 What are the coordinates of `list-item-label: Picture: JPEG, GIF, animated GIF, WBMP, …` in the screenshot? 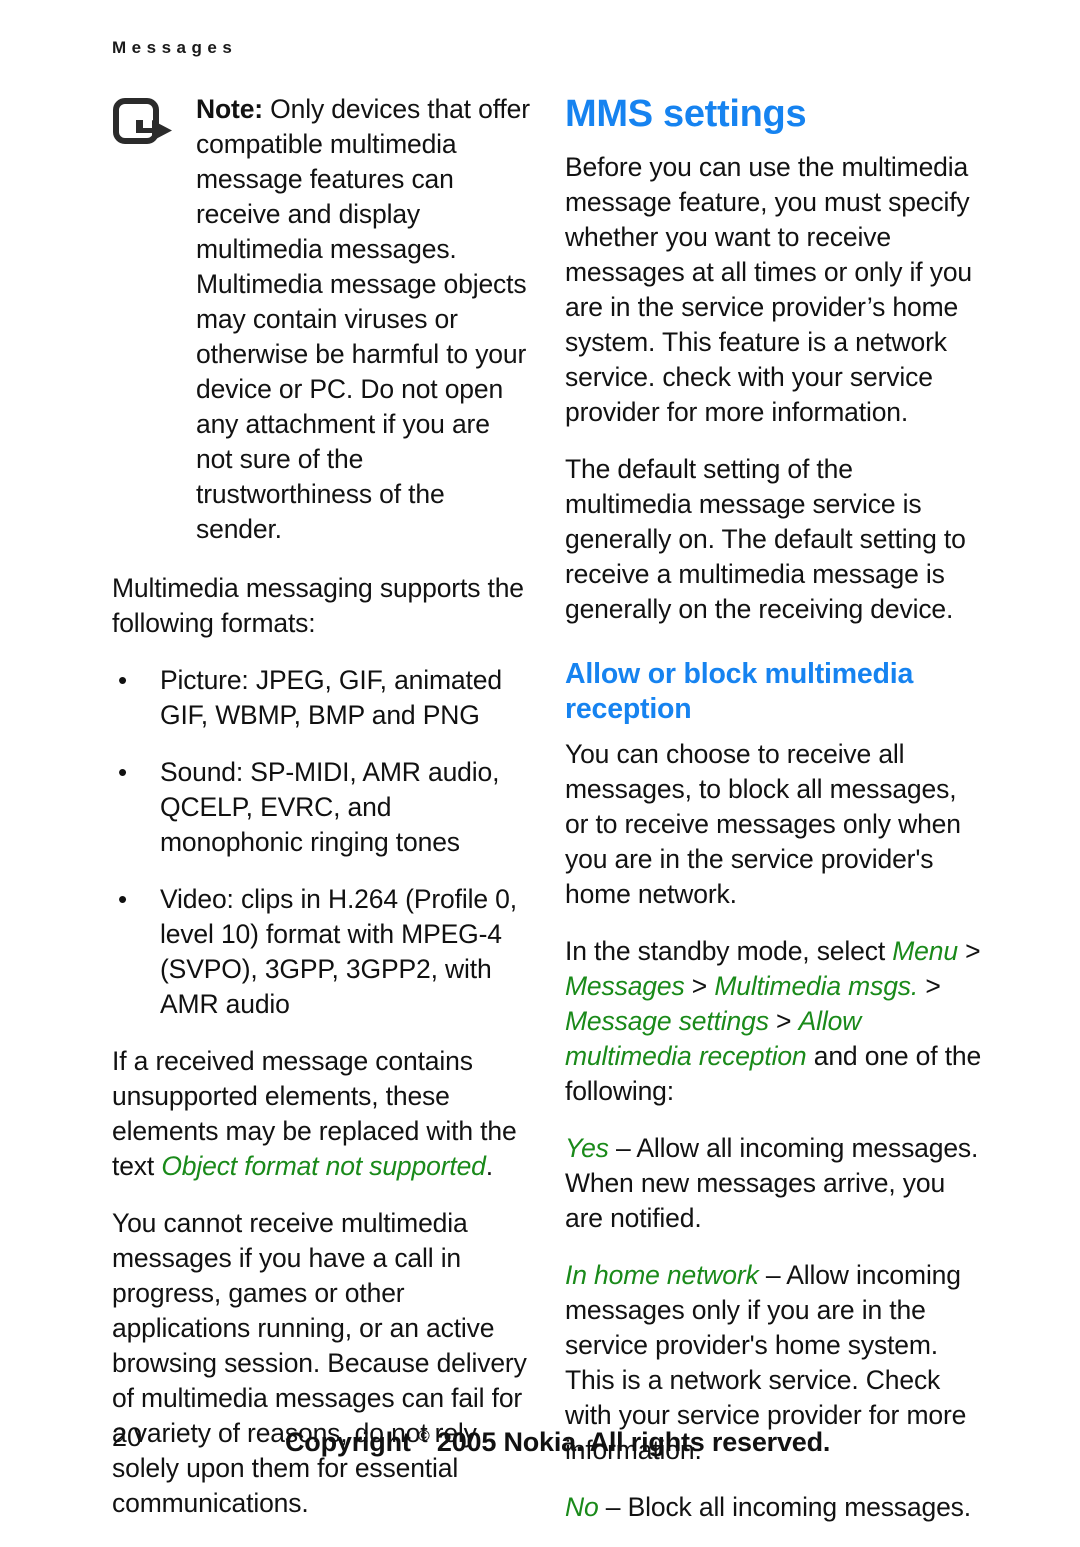 It's located at (331, 697).